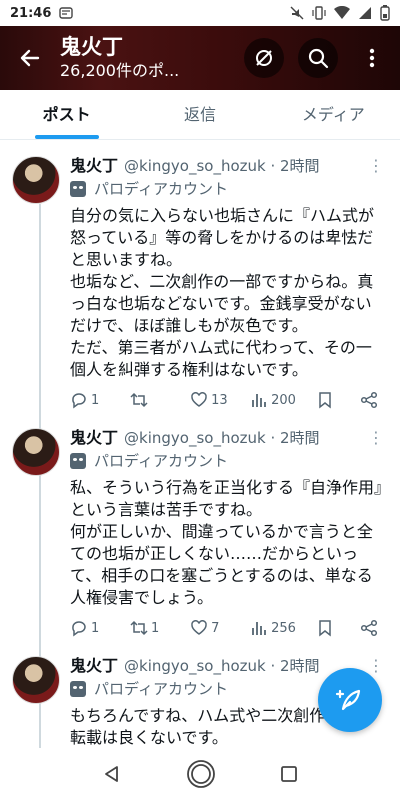  What do you see at coordinates (112, 774) in the screenshot?
I see `nav-back-icon` at bounding box center [112, 774].